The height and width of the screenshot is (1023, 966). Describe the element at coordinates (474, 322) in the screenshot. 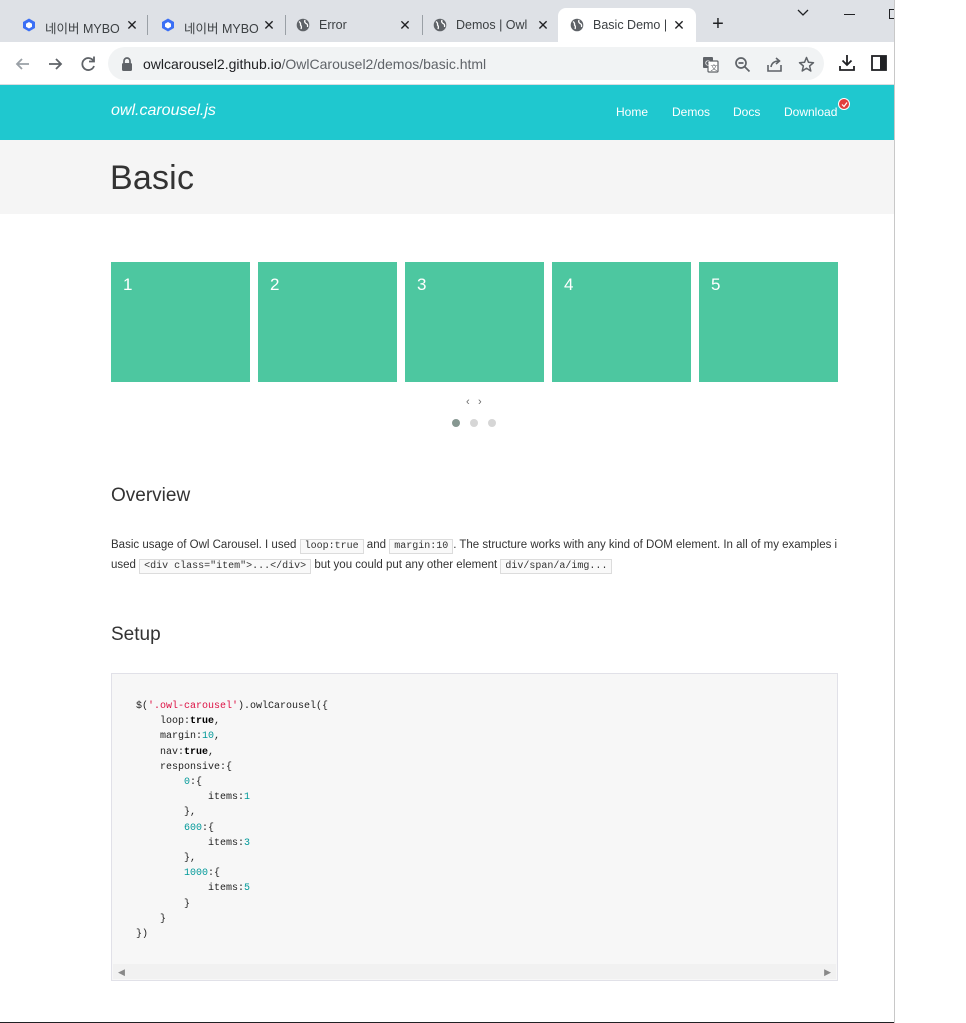

I see `carousel-item: 3` at that location.